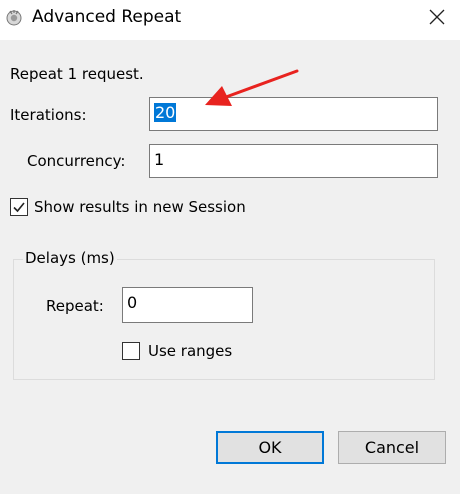 This screenshot has width=460, height=494. What do you see at coordinates (293, 161) in the screenshot?
I see `concurrency-input: 1` at bounding box center [293, 161].